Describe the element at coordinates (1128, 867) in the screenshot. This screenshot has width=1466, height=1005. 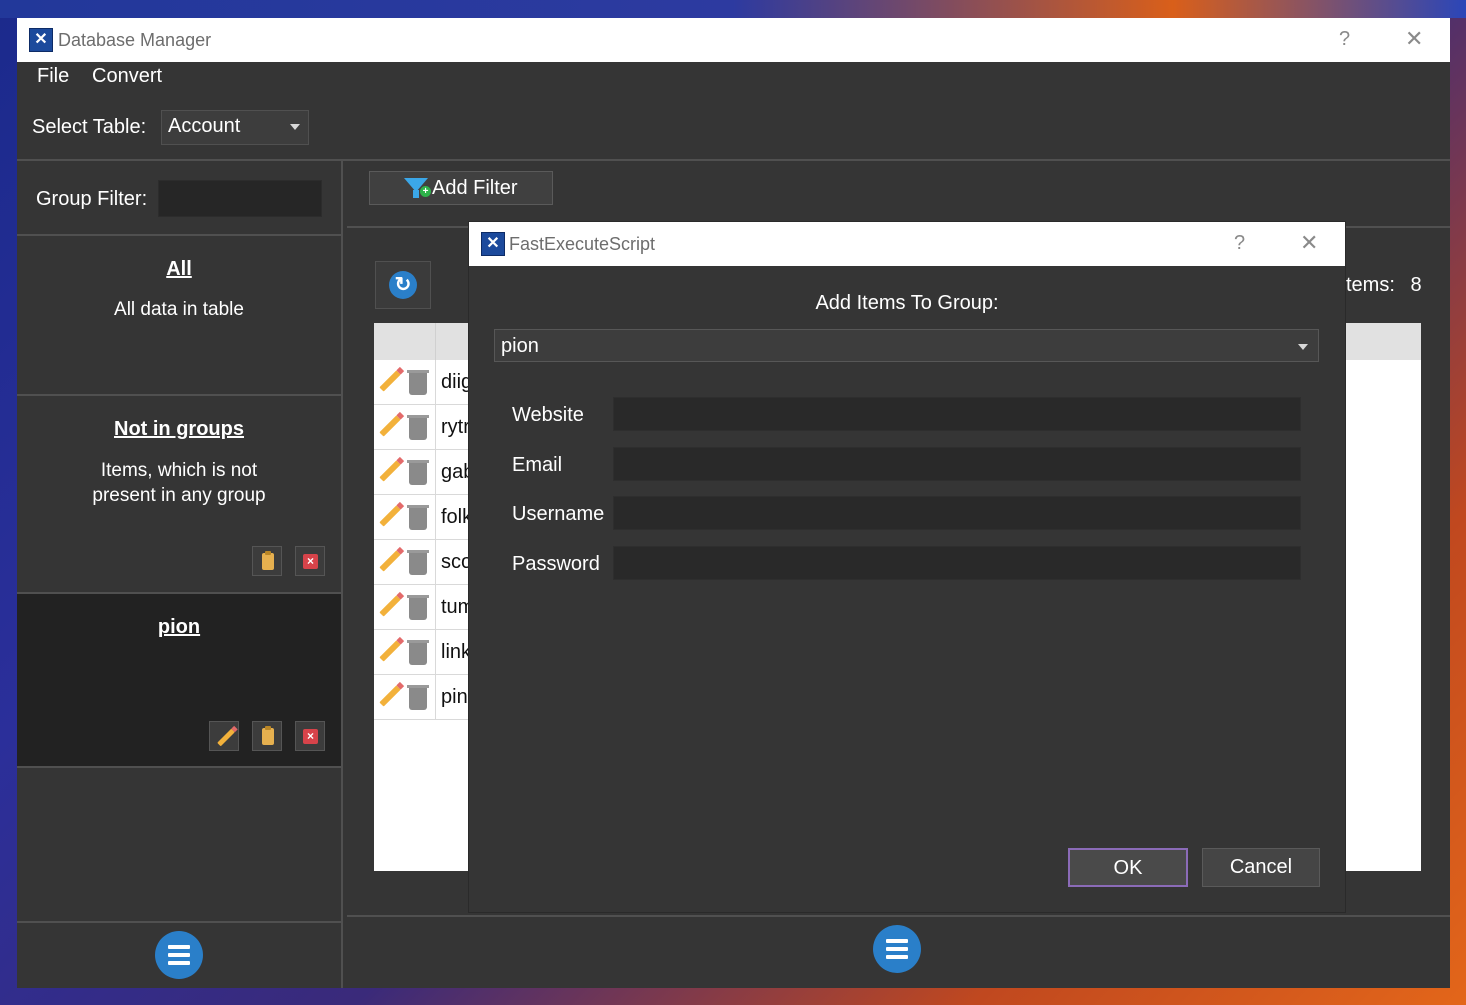
I see `ok-button: OK` at that location.